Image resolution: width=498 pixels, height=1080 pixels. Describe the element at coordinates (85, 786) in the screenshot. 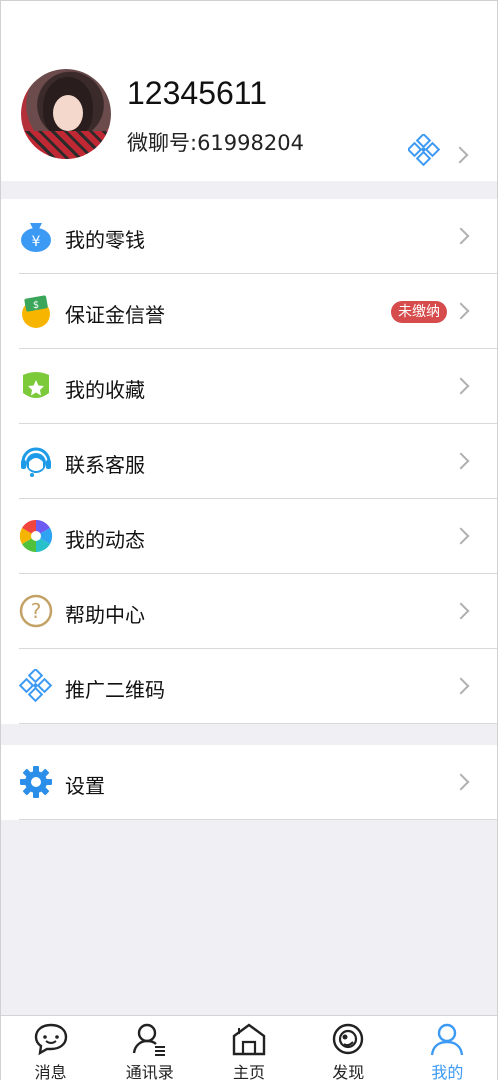

I see `menu-item-label: 设置` at that location.